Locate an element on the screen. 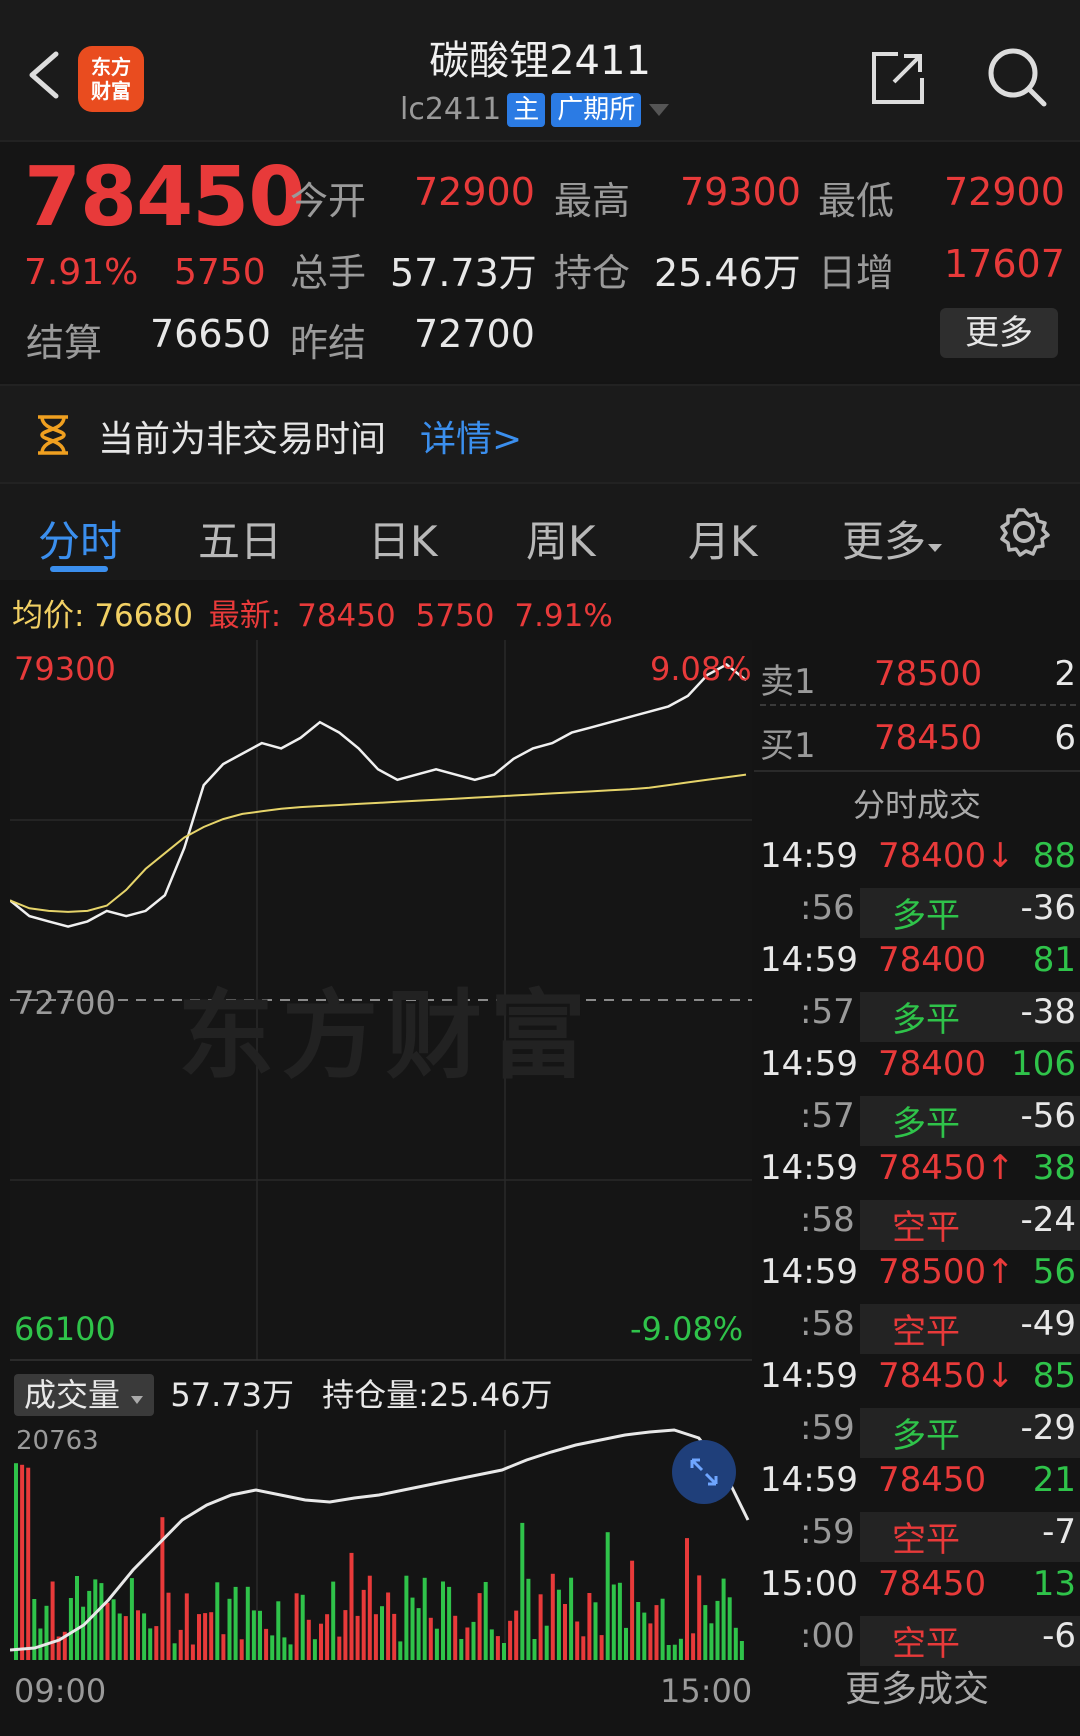 Image resolution: width=1080 pixels, height=1736 pixels. tab-daily-k: 日K is located at coordinates (403, 538).